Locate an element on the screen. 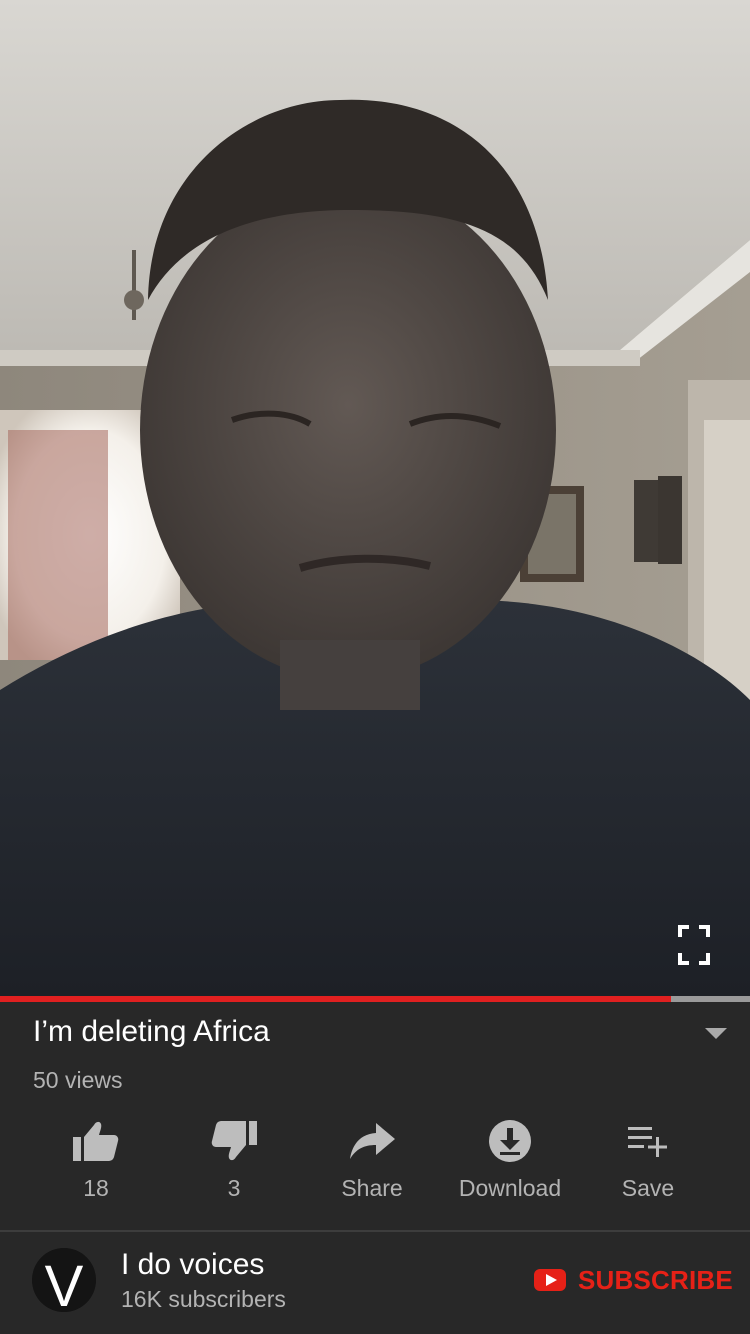 Image resolution: width=750 pixels, height=1334 pixels. share-button: Share is located at coordinates (372, 1162).